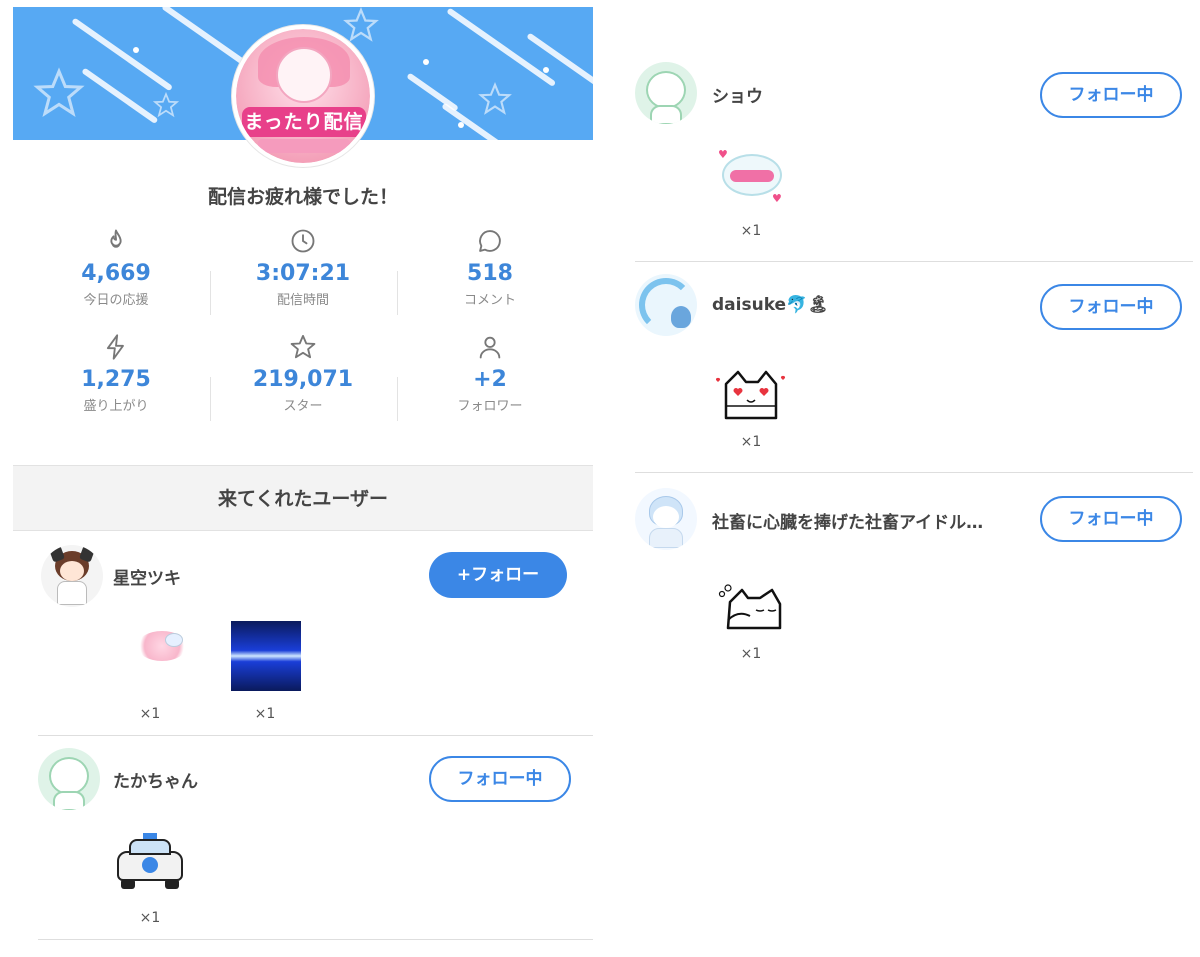  Describe the element at coordinates (116, 300) in the screenshot. I see `stat-label: 今日の応援` at that location.